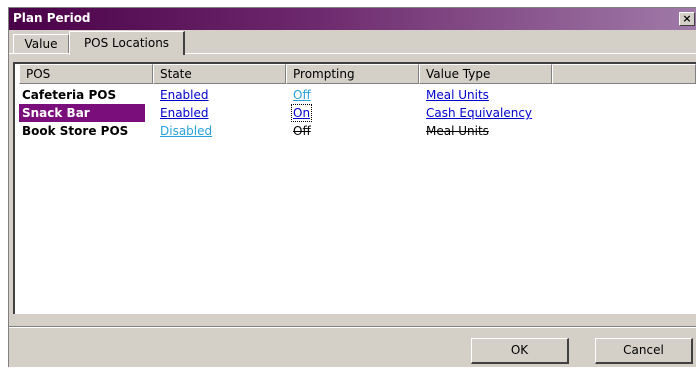 This screenshot has width=696, height=369. Describe the element at coordinates (75, 131) in the screenshot. I see `pos-name: Book Store POS` at that location.